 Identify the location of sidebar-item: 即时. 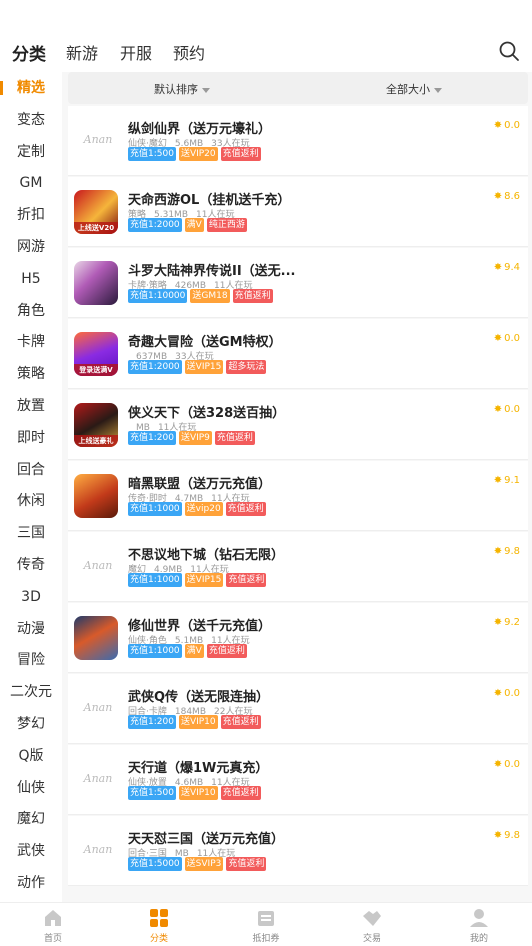
(31, 438).